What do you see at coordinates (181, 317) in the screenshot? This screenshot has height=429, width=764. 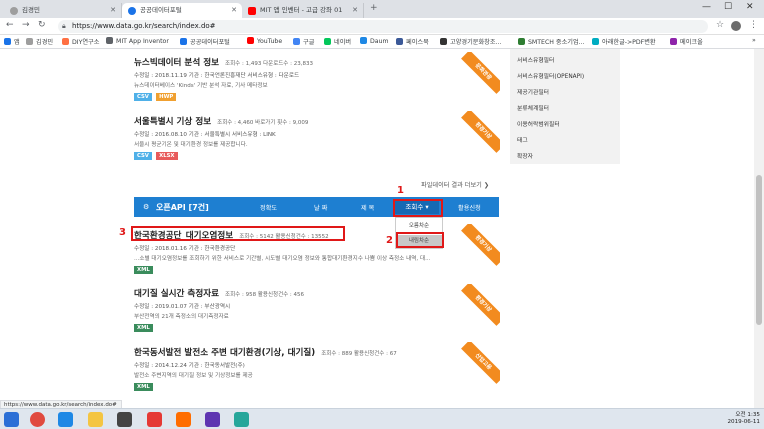 I see `item-description: 부산전역의 21개 측정소의 대기측정자료` at bounding box center [181, 317].